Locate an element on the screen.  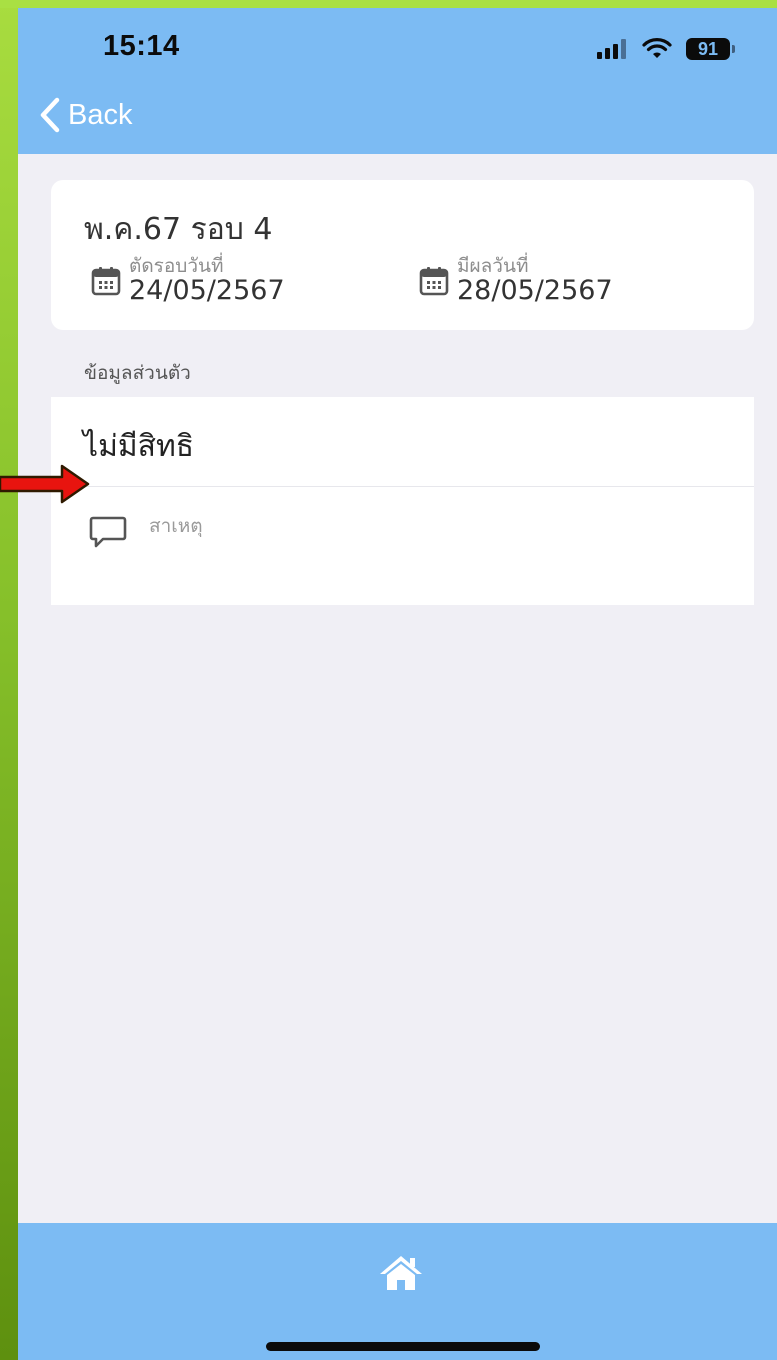
back-label: Back is located at coordinates (100, 114).